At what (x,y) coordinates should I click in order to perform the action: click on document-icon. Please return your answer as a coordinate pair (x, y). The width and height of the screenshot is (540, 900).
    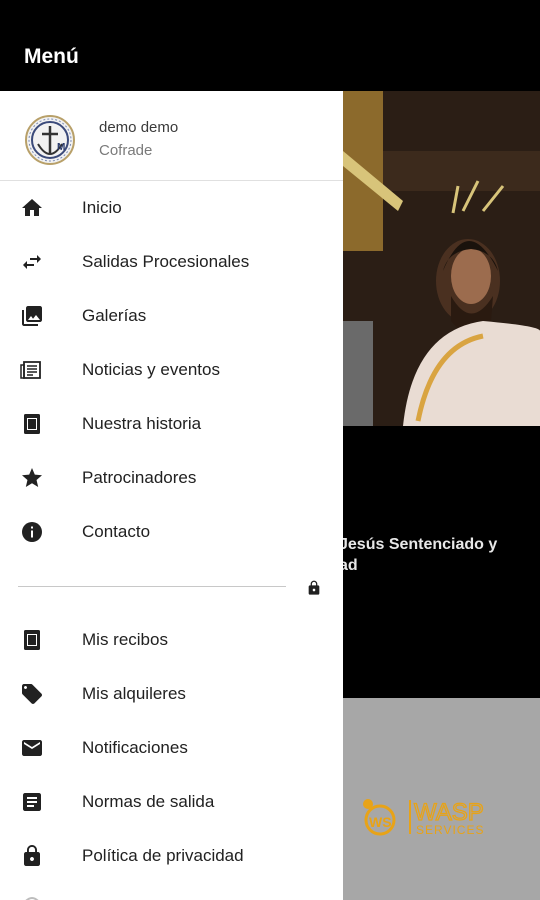
    Looking at the image, I should click on (32, 802).